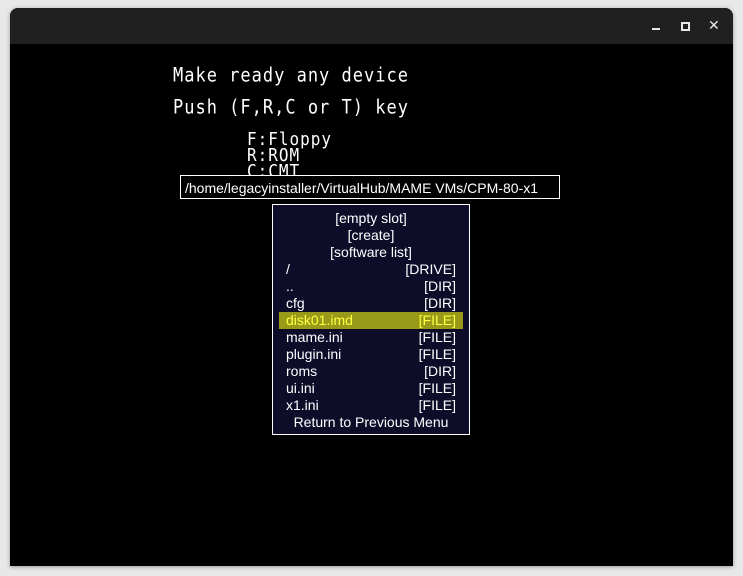  What do you see at coordinates (314, 337) in the screenshot?
I see `file-entry-name: mame.ini` at bounding box center [314, 337].